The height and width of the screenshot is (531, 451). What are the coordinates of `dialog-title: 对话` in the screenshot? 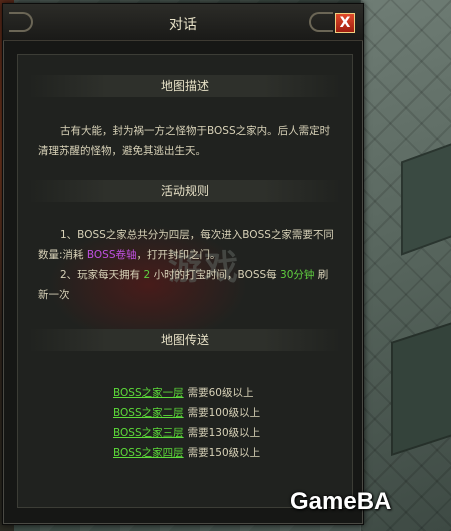 It's located at (183, 25).